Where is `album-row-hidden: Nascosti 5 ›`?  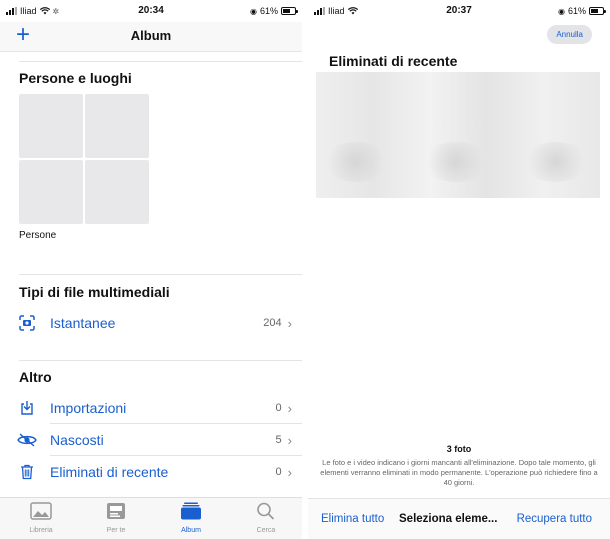 album-row-hidden: Nascosti 5 › is located at coordinates (154, 440).